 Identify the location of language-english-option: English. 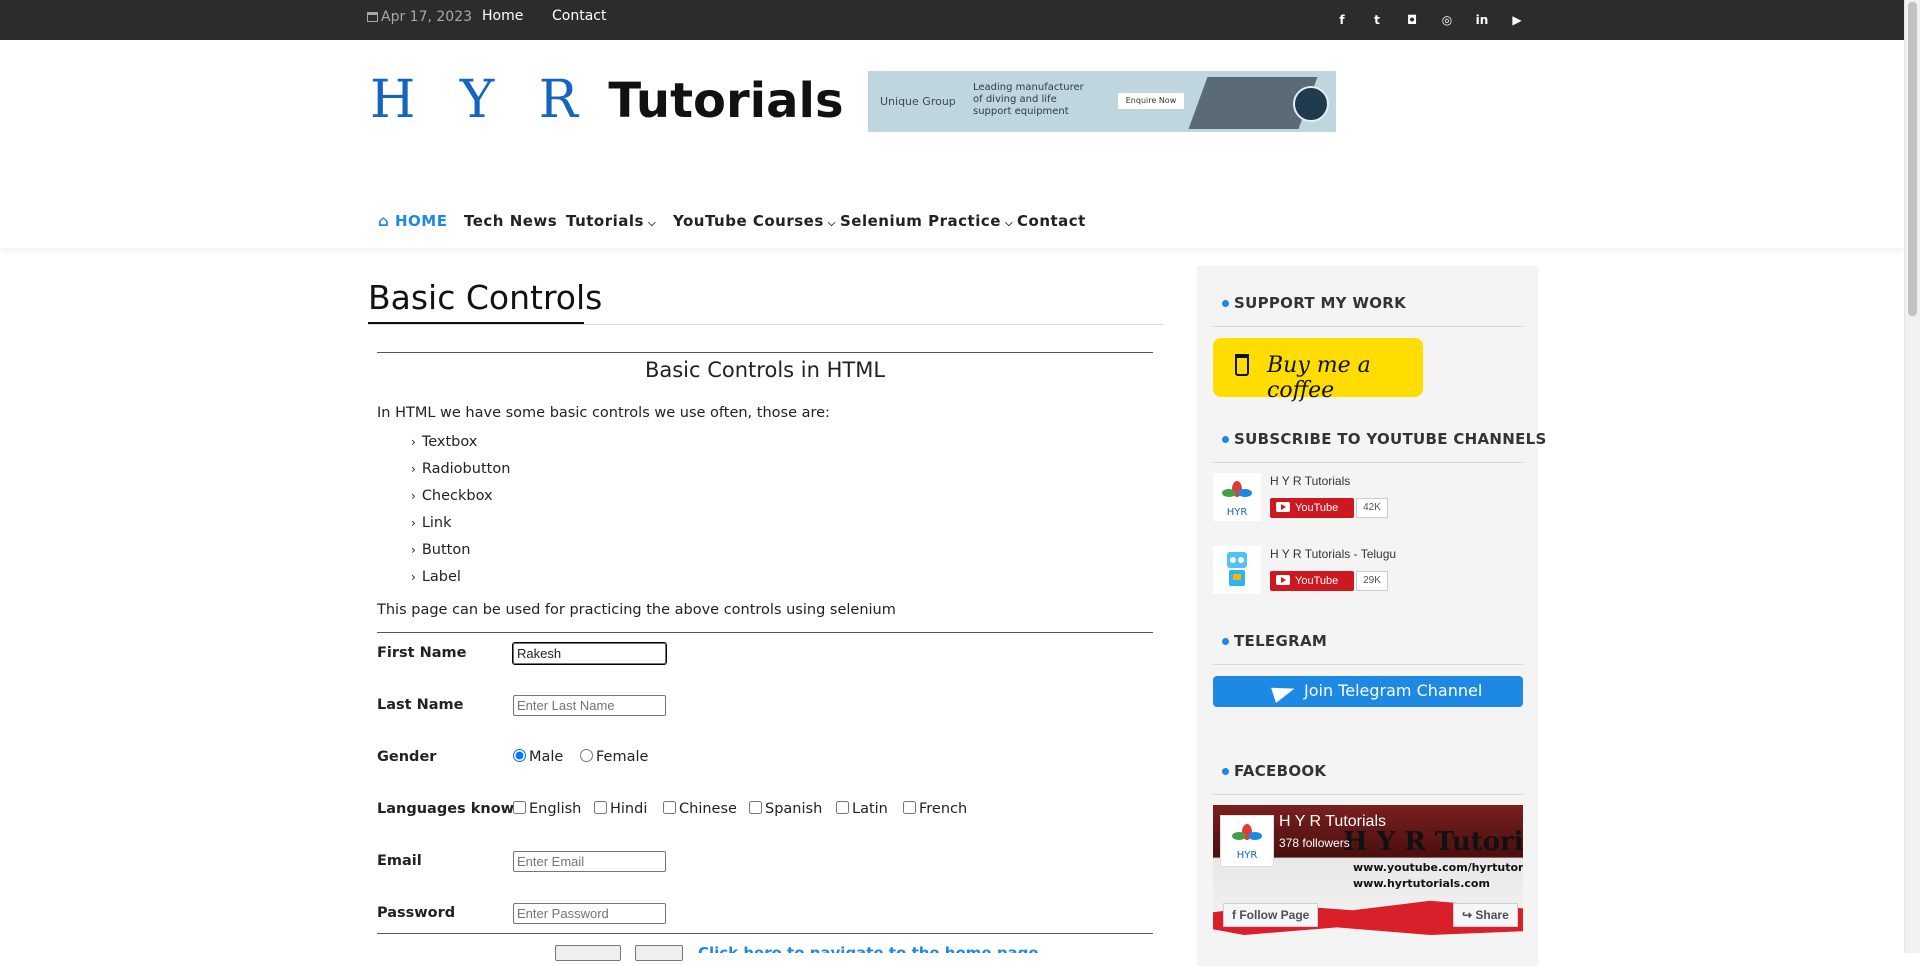
(547, 809).